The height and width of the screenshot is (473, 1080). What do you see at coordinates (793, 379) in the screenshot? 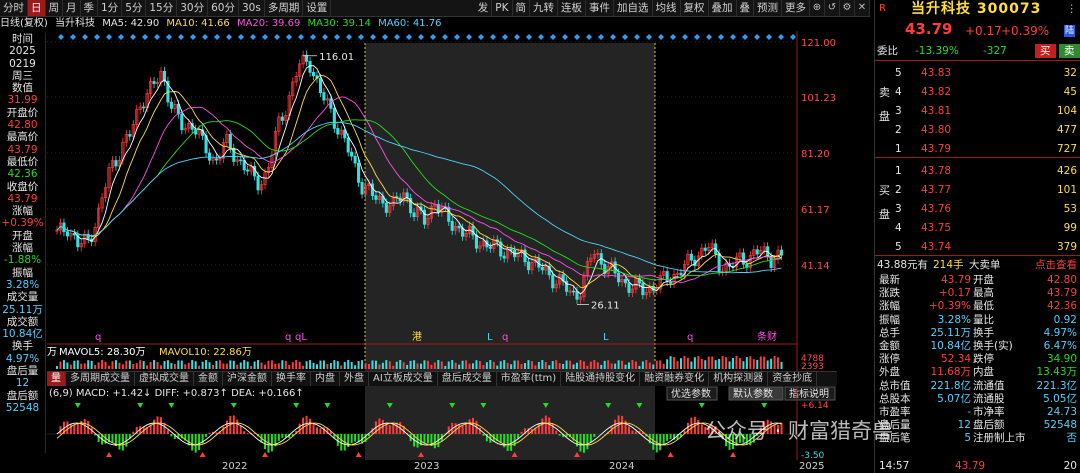
I see `indicator-tab-14: 资金抄底` at bounding box center [793, 379].